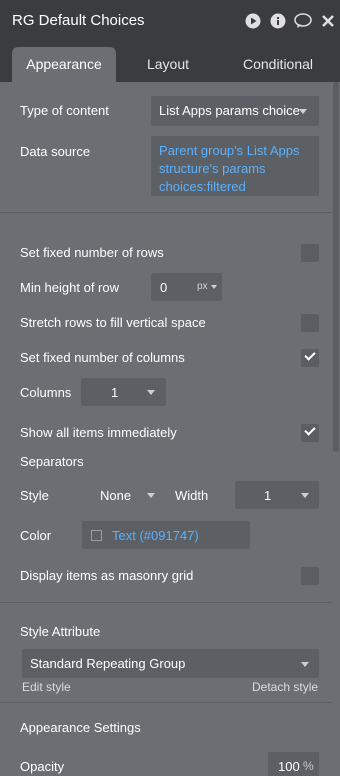 This screenshot has width=340, height=776. I want to click on stretch-rows-checkbox, so click(310, 323).